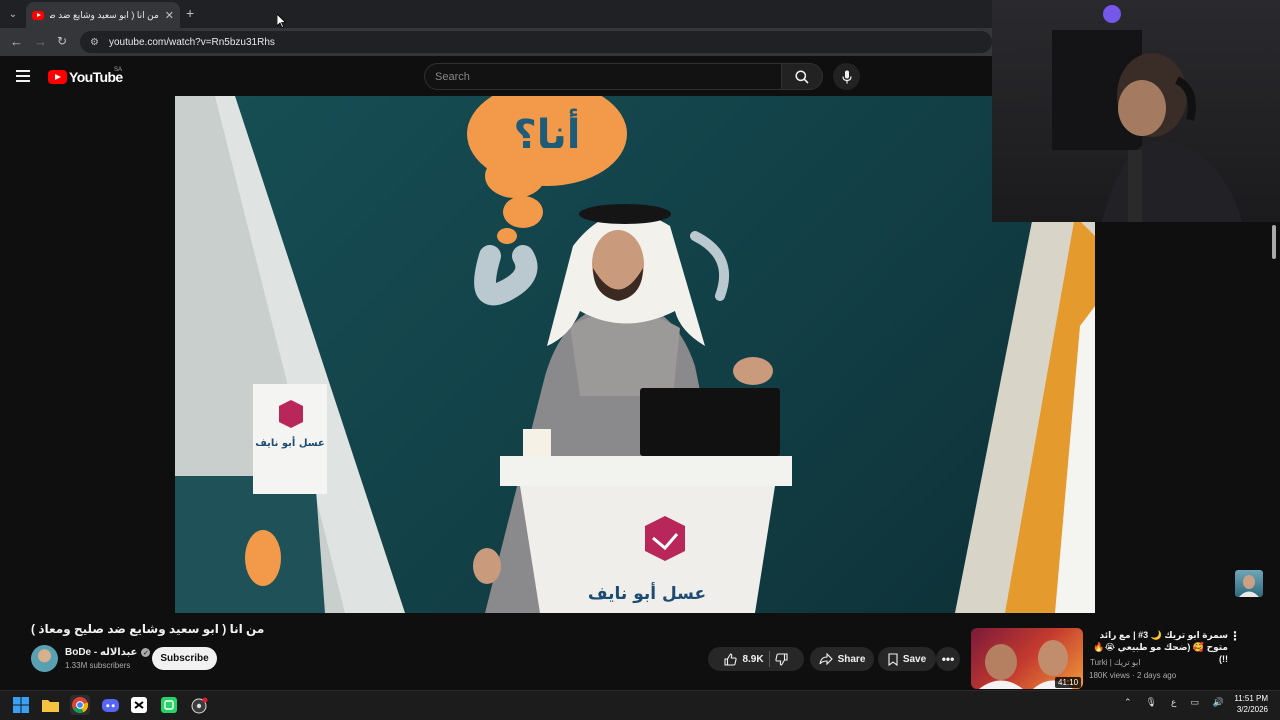 This screenshot has height=720, width=1280. I want to click on windows-start-icon, so click(21, 705).